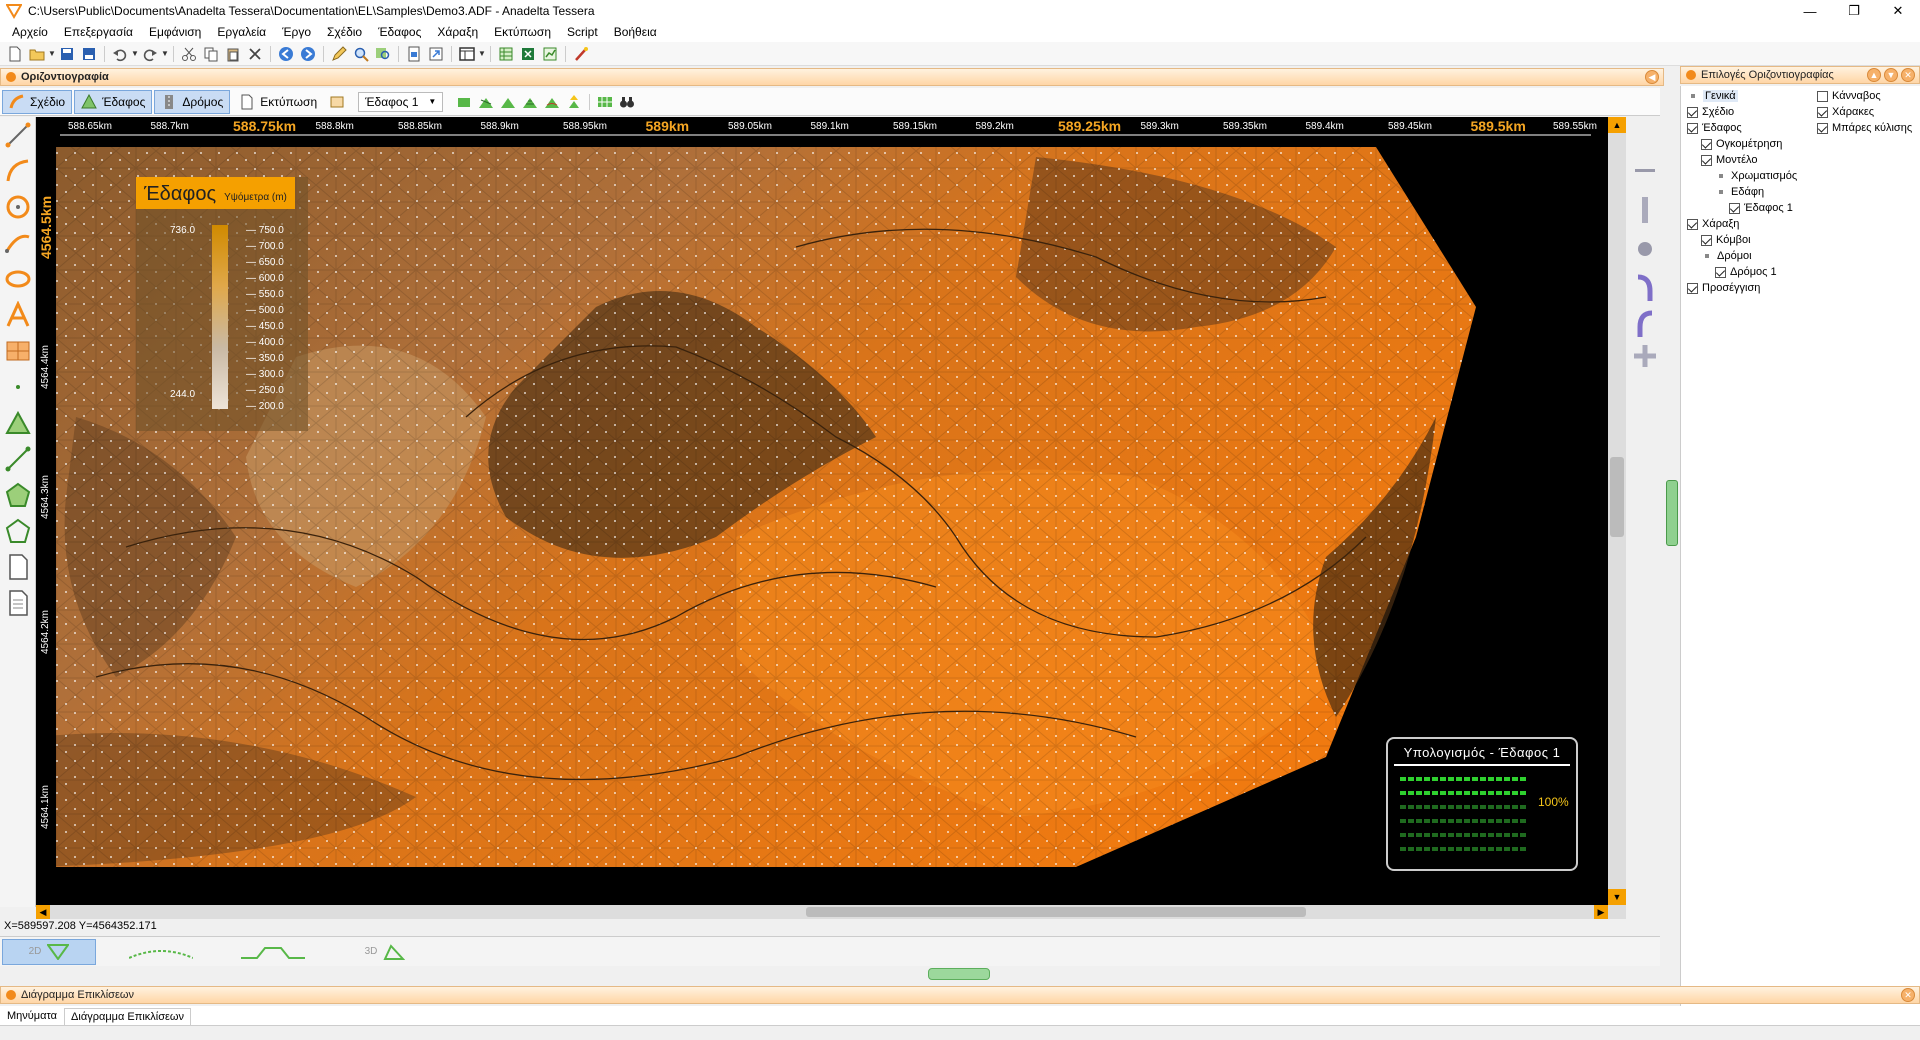 This screenshot has height=1040, width=1920. What do you see at coordinates (1845, 112) in the screenshot?
I see `option-item: Χάρακες` at bounding box center [1845, 112].